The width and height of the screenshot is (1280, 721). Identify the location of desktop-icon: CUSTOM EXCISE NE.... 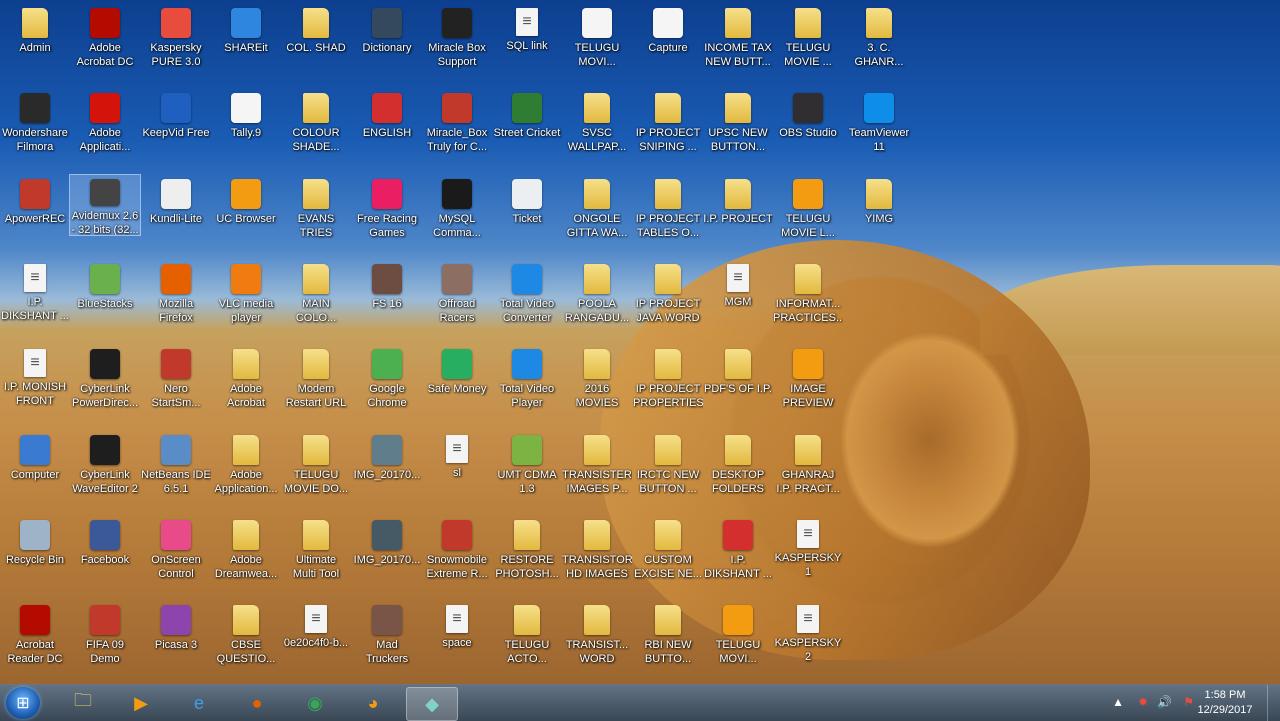
(668, 556).